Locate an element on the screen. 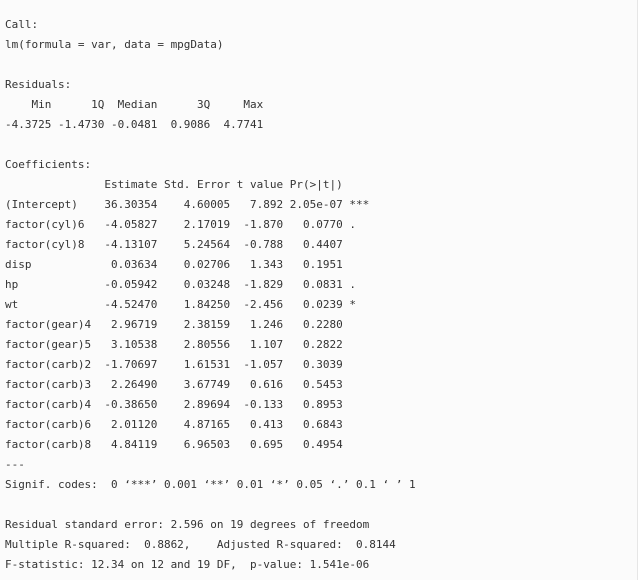 Image resolution: width=638 pixels, height=580 pixels. residuals-header: Residuals: is located at coordinates (38, 84).